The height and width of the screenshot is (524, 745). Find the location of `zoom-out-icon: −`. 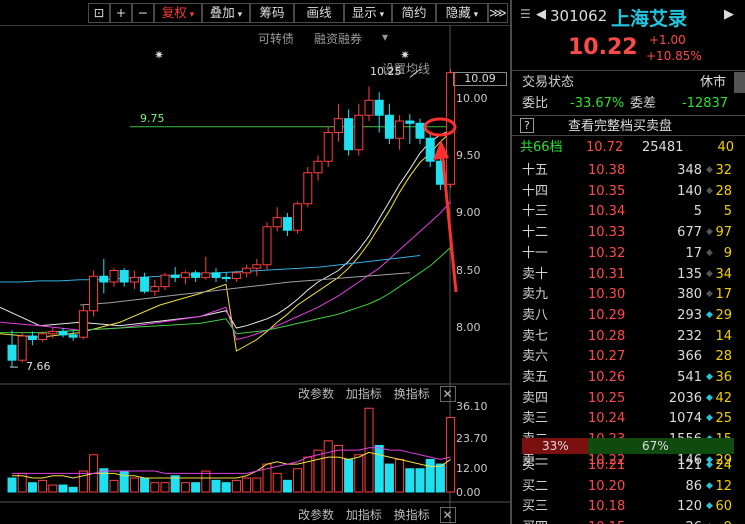

zoom-out-icon: − is located at coordinates (143, 13).